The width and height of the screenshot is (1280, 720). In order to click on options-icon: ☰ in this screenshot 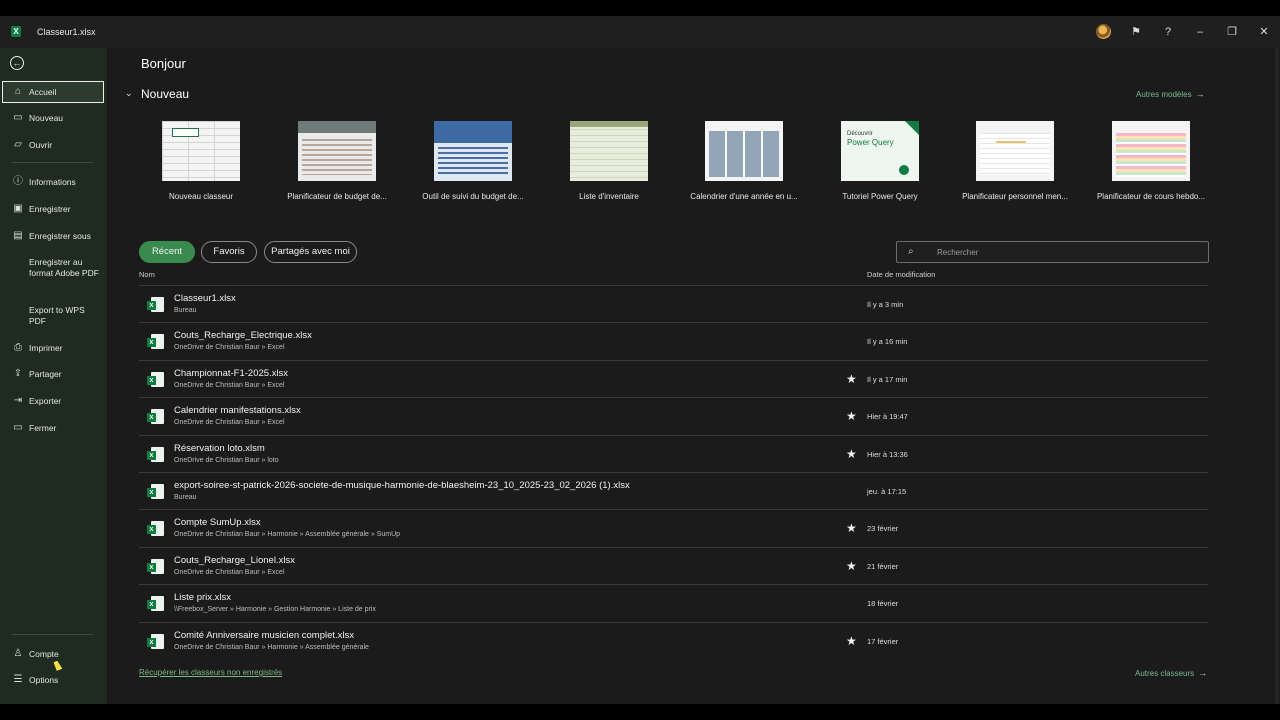, I will do `click(18, 679)`.